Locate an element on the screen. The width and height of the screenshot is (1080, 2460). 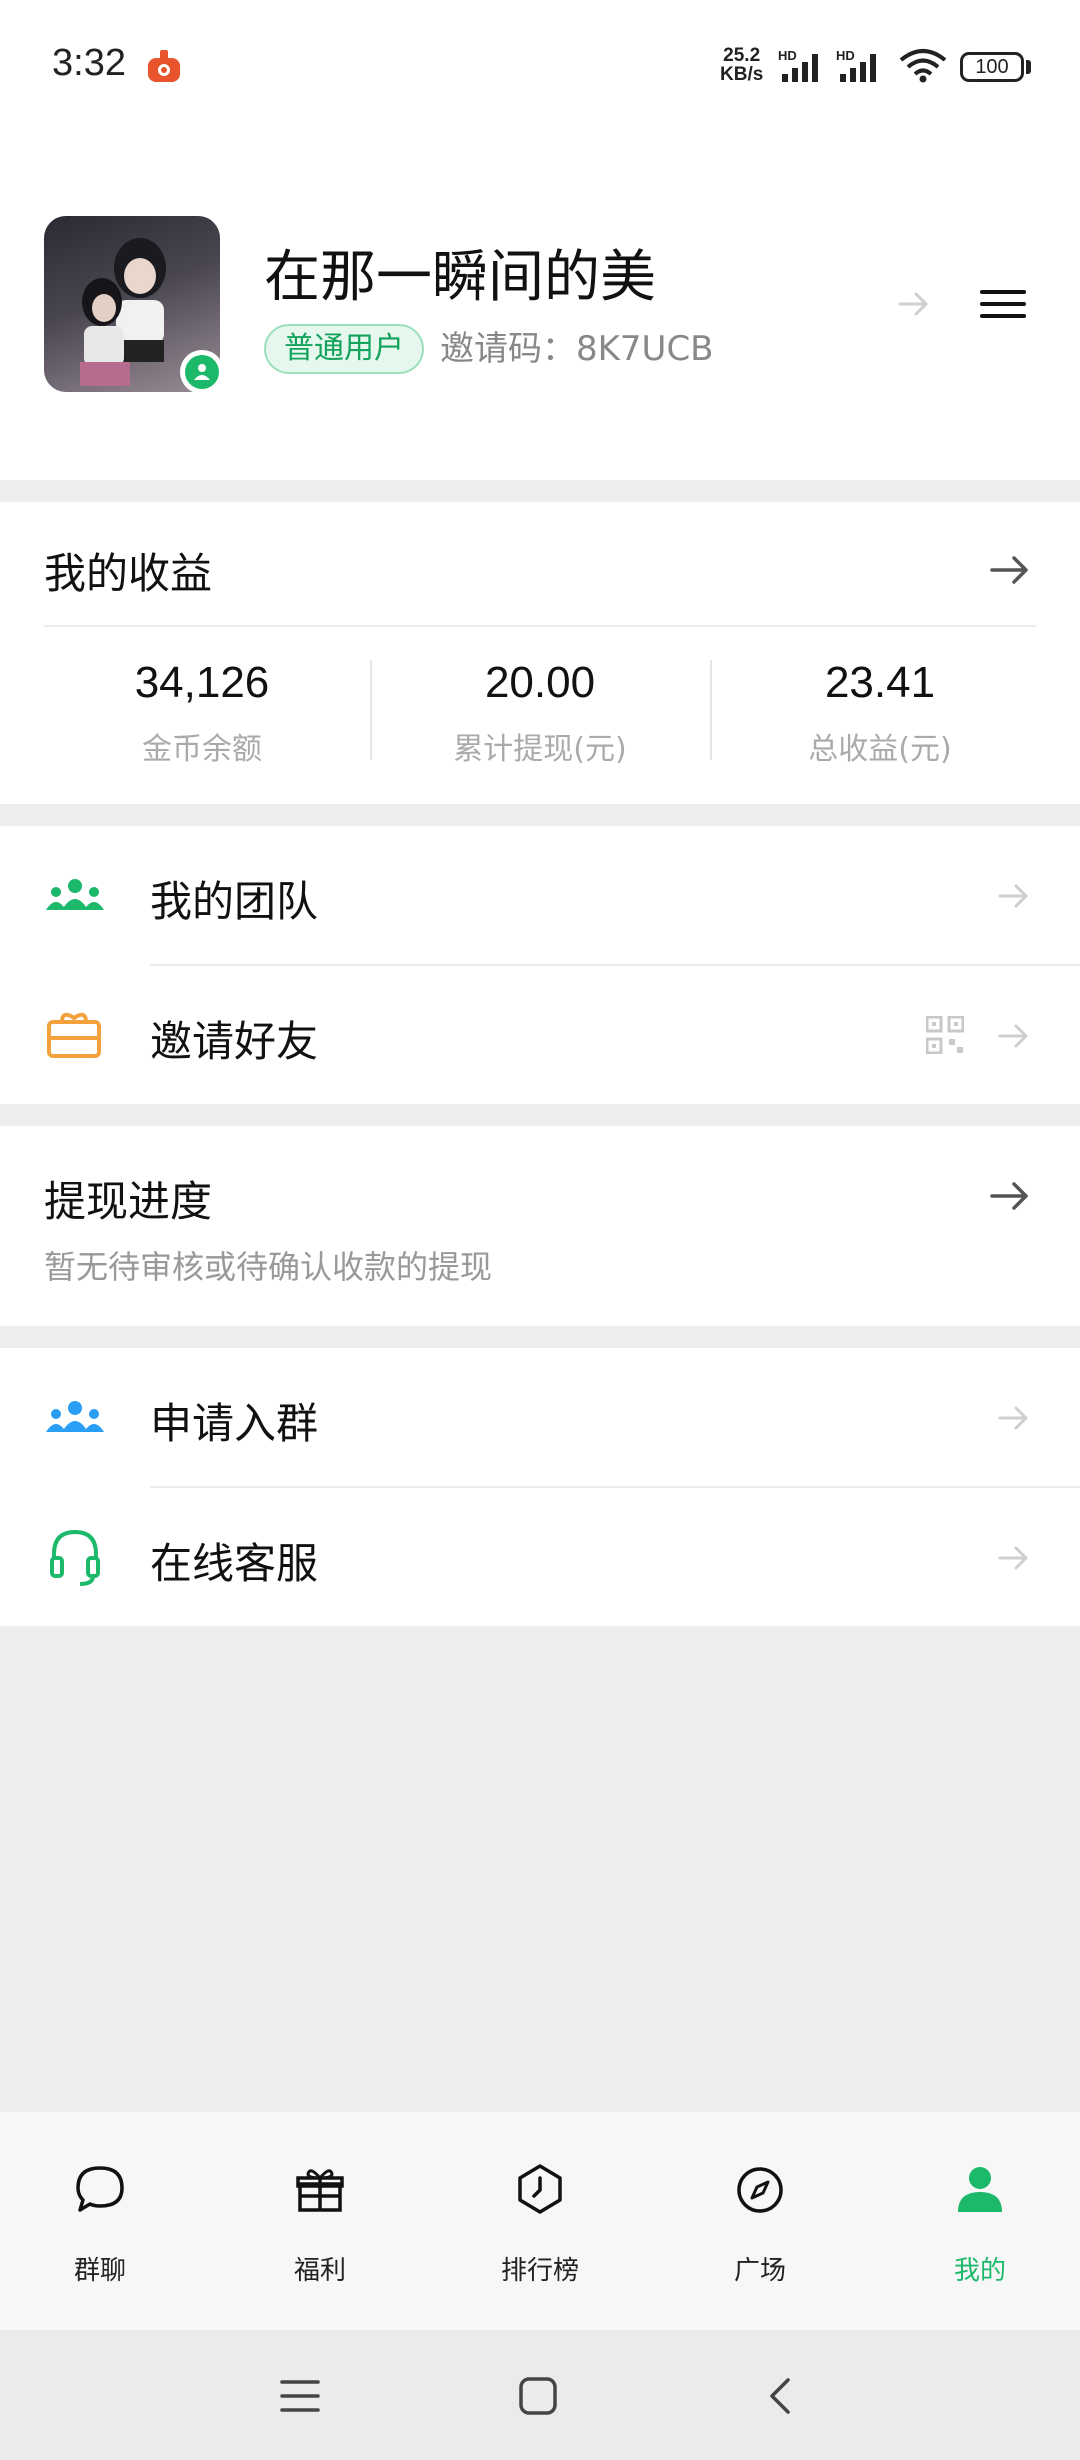
coin-balance-label: 金币余额 is located at coordinates (202, 749).